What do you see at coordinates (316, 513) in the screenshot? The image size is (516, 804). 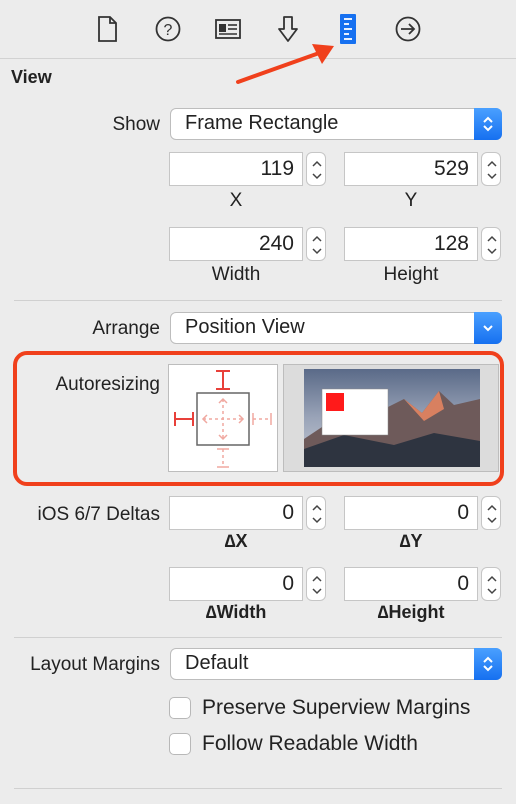 I see `delta-x-stepper` at bounding box center [316, 513].